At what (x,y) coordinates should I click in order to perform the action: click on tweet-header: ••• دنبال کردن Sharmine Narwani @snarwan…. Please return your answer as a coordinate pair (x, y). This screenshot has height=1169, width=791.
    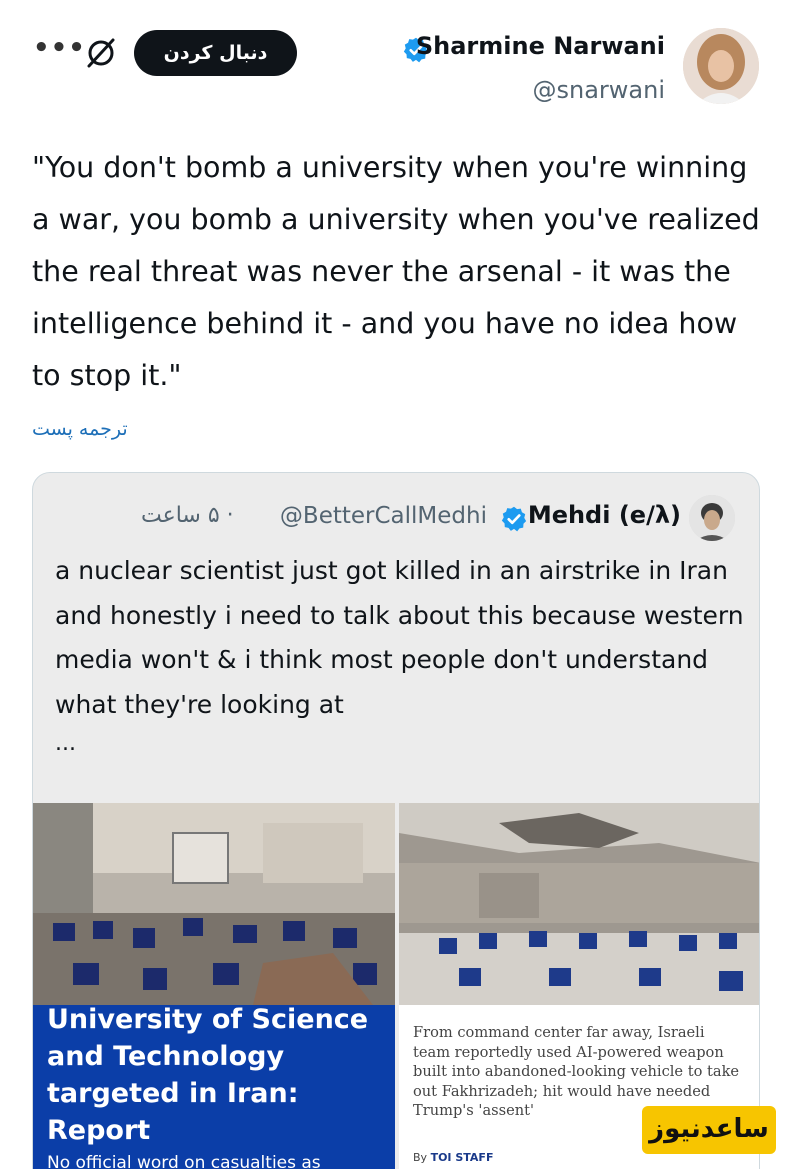
    Looking at the image, I should click on (395, 60).